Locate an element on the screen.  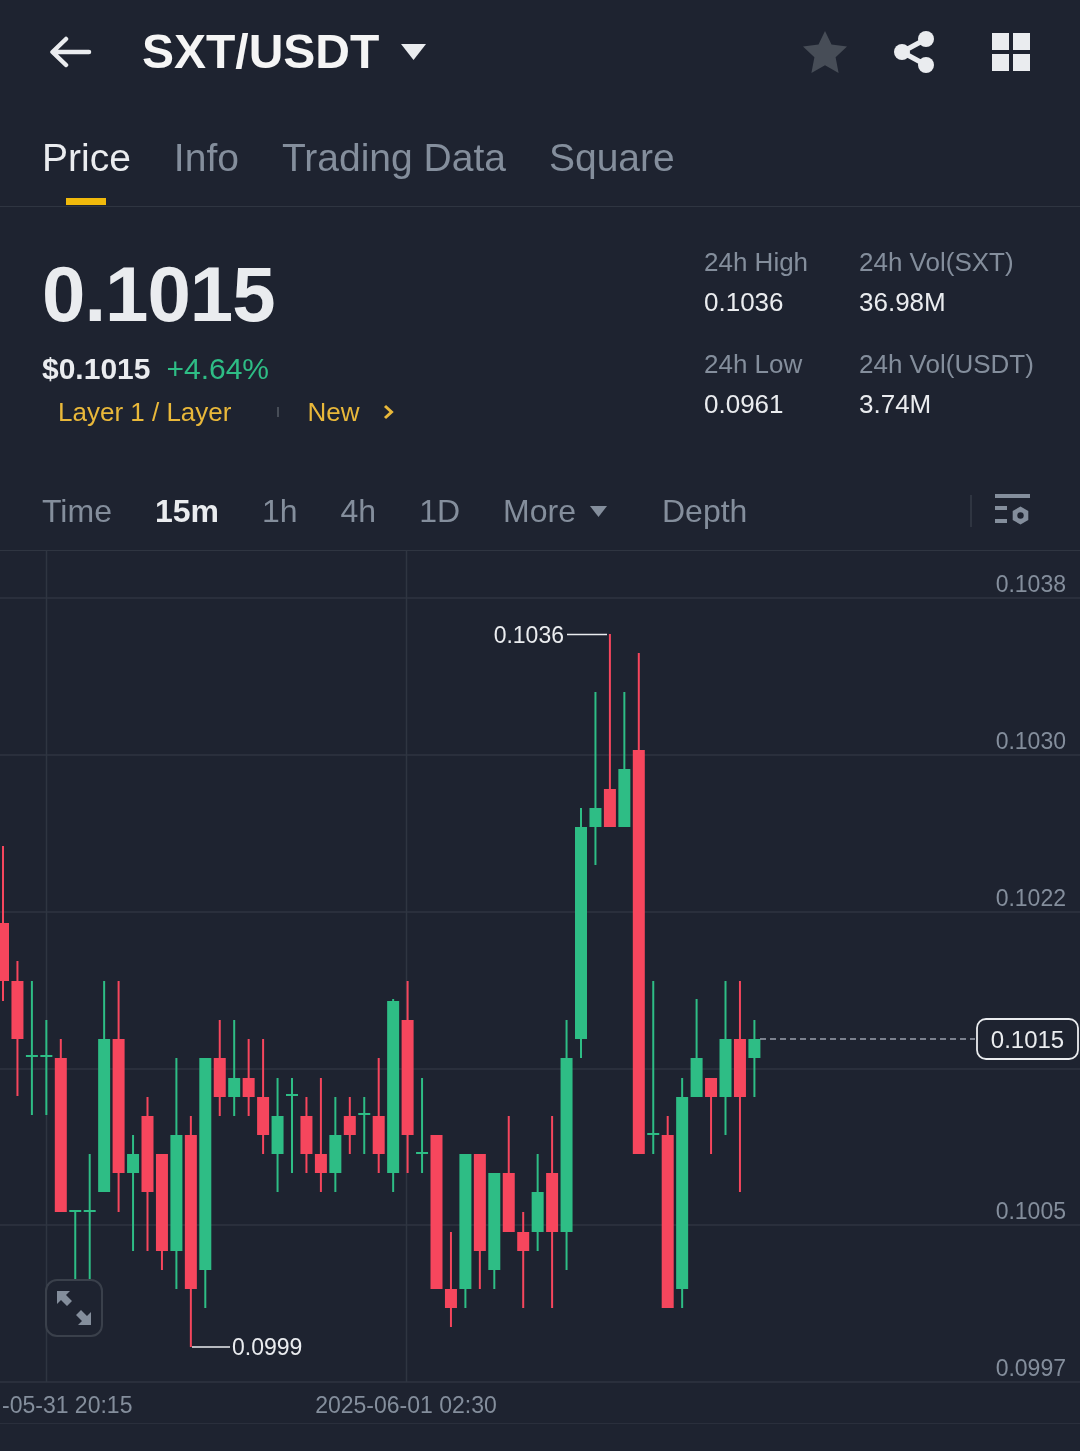
chart-tab: 4h is located at coordinates (358, 511).